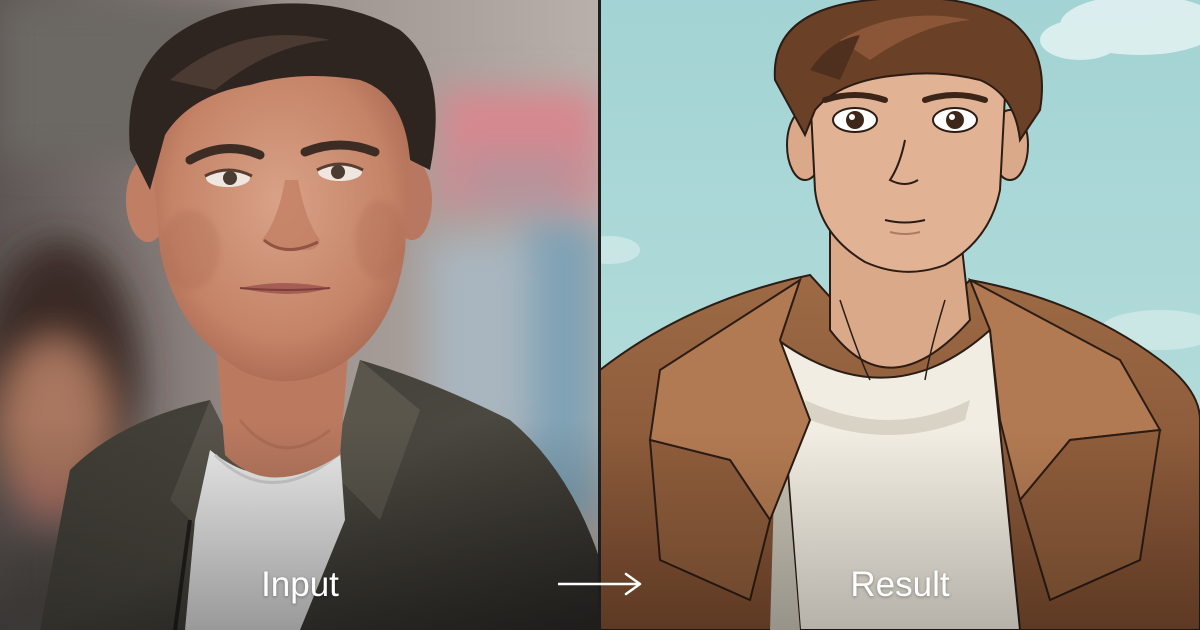 The width and height of the screenshot is (1200, 630). Describe the element at coordinates (300, 584) in the screenshot. I see `input-label: Input` at that location.